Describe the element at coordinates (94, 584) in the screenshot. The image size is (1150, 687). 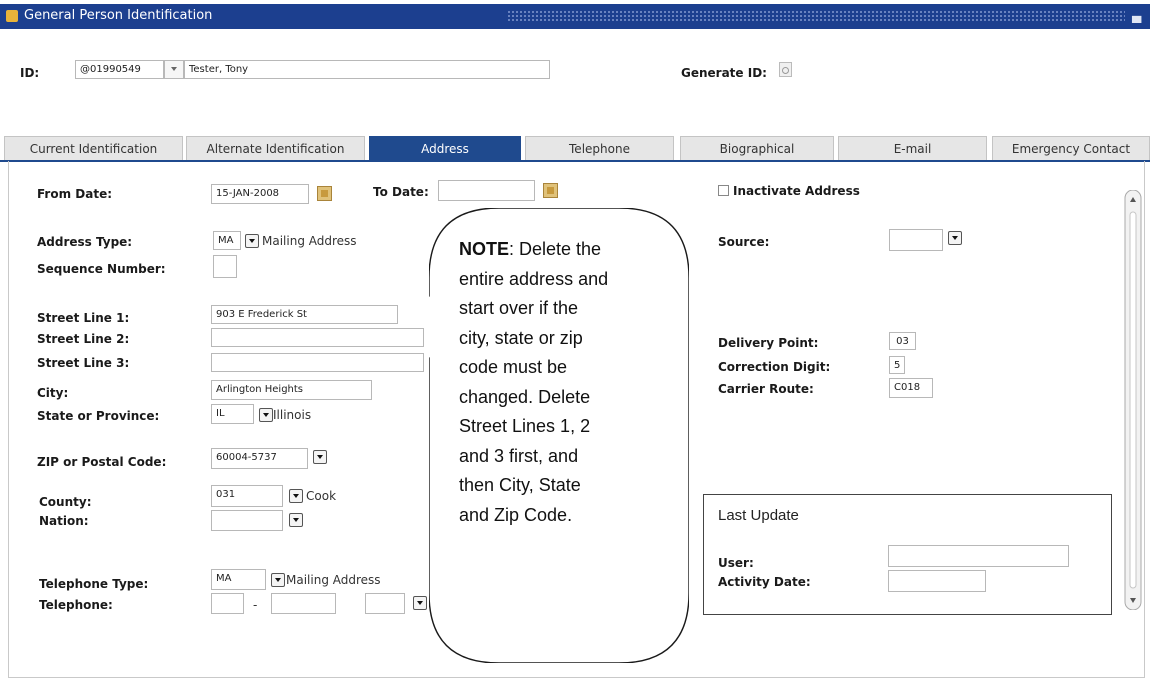
I see `telephone-type-label: Telephone Type:` at that location.